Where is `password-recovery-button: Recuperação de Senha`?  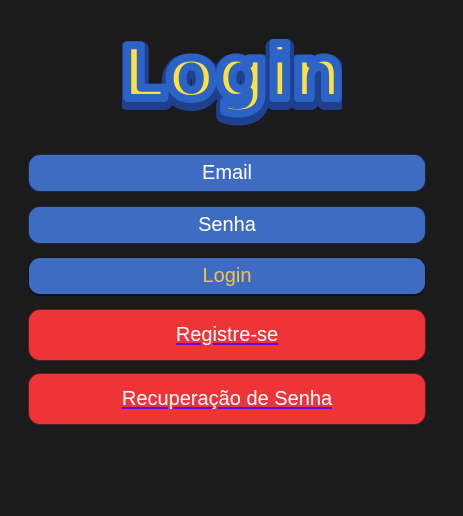
password-recovery-button: Recuperação de Senha is located at coordinates (227, 399).